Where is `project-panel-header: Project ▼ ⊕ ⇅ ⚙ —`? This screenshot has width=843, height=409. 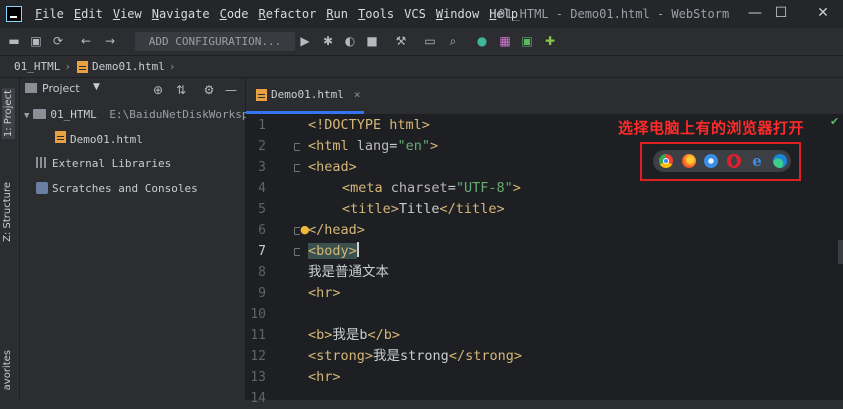
project-panel-header: Project ▼ ⊕ ⇅ ⚙ — is located at coordinates (132, 90).